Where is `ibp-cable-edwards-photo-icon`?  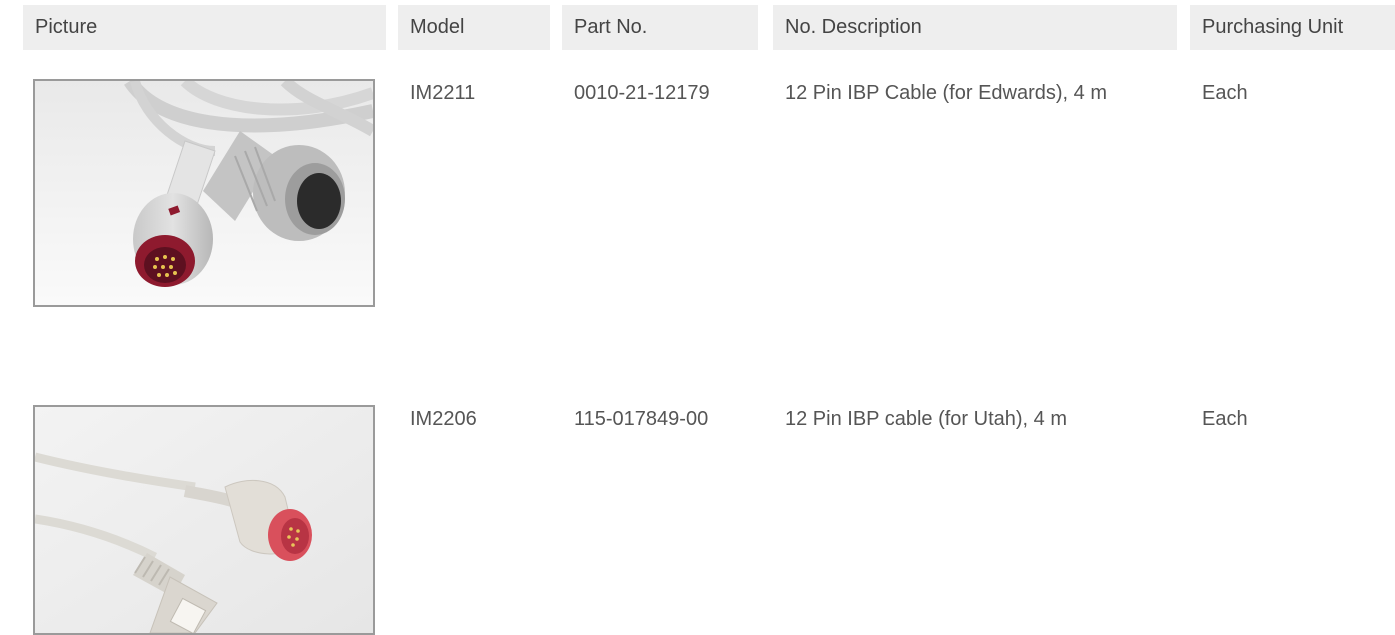
ibp-cable-edwards-photo-icon is located at coordinates (204, 193).